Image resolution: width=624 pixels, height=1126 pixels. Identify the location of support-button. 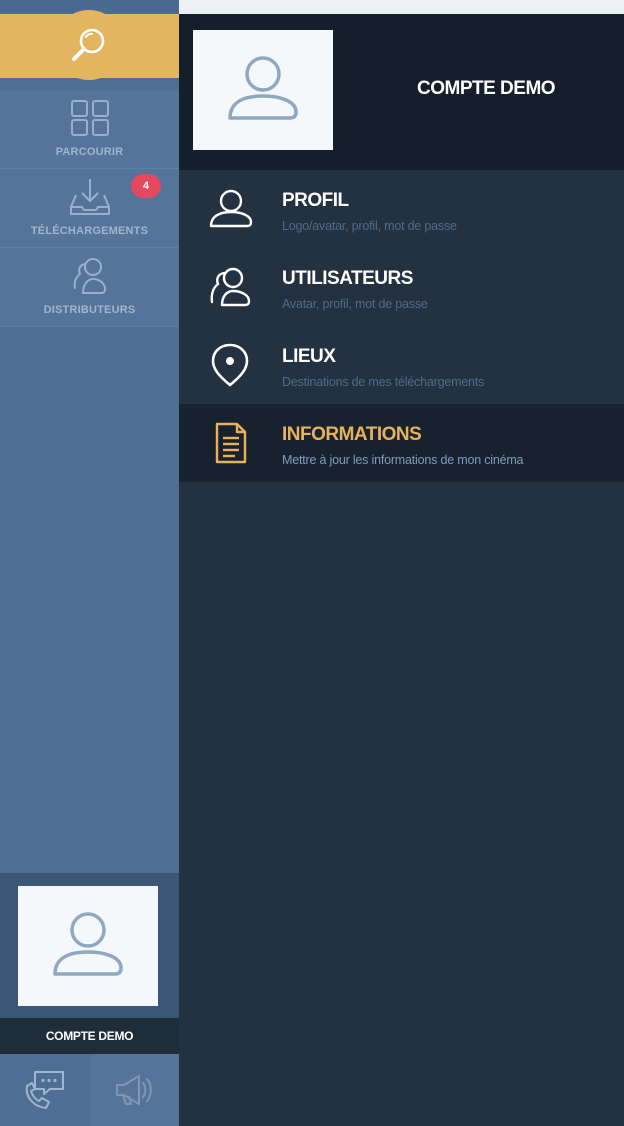
(44, 1090).